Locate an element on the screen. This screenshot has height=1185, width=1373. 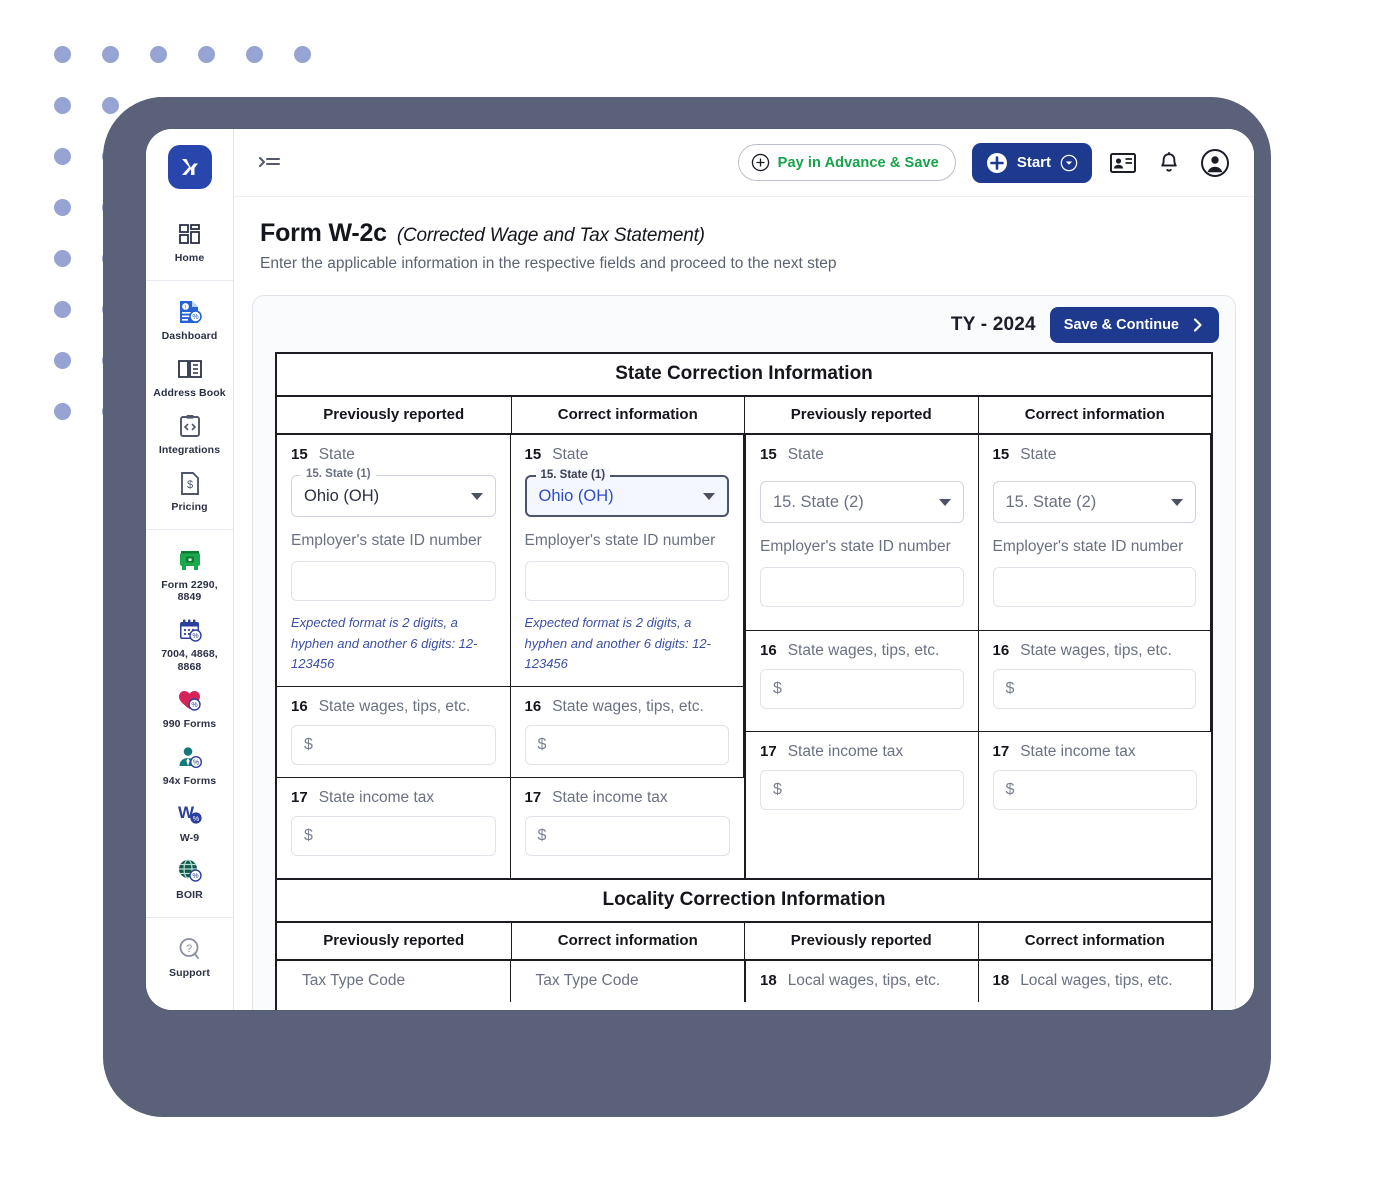
field-label: Tax Type Code is located at coordinates (393, 981).